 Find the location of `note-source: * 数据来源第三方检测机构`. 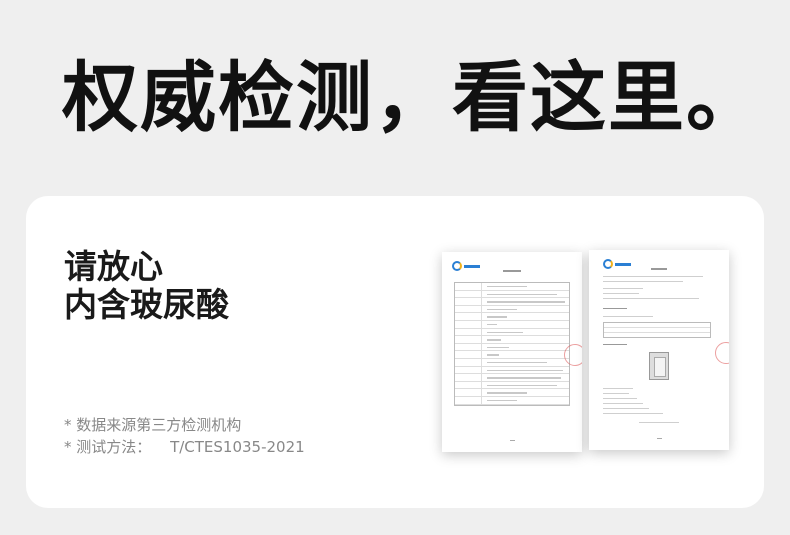

note-source: * 数据来源第三方检测机构 is located at coordinates (153, 425).